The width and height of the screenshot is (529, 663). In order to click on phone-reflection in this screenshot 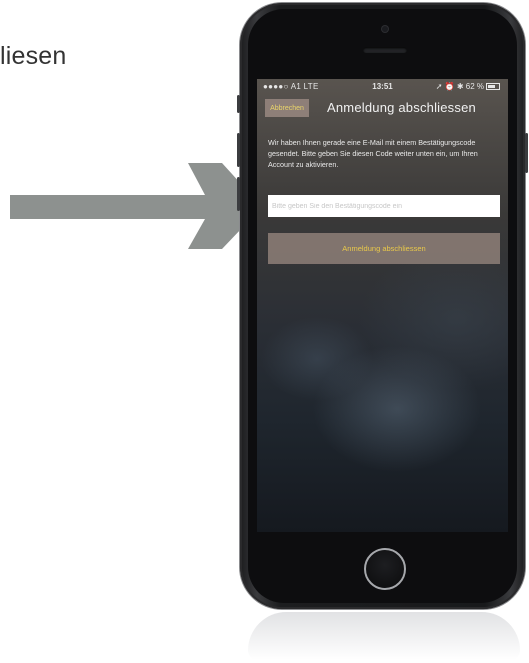, I will do `click(384, 636)`.